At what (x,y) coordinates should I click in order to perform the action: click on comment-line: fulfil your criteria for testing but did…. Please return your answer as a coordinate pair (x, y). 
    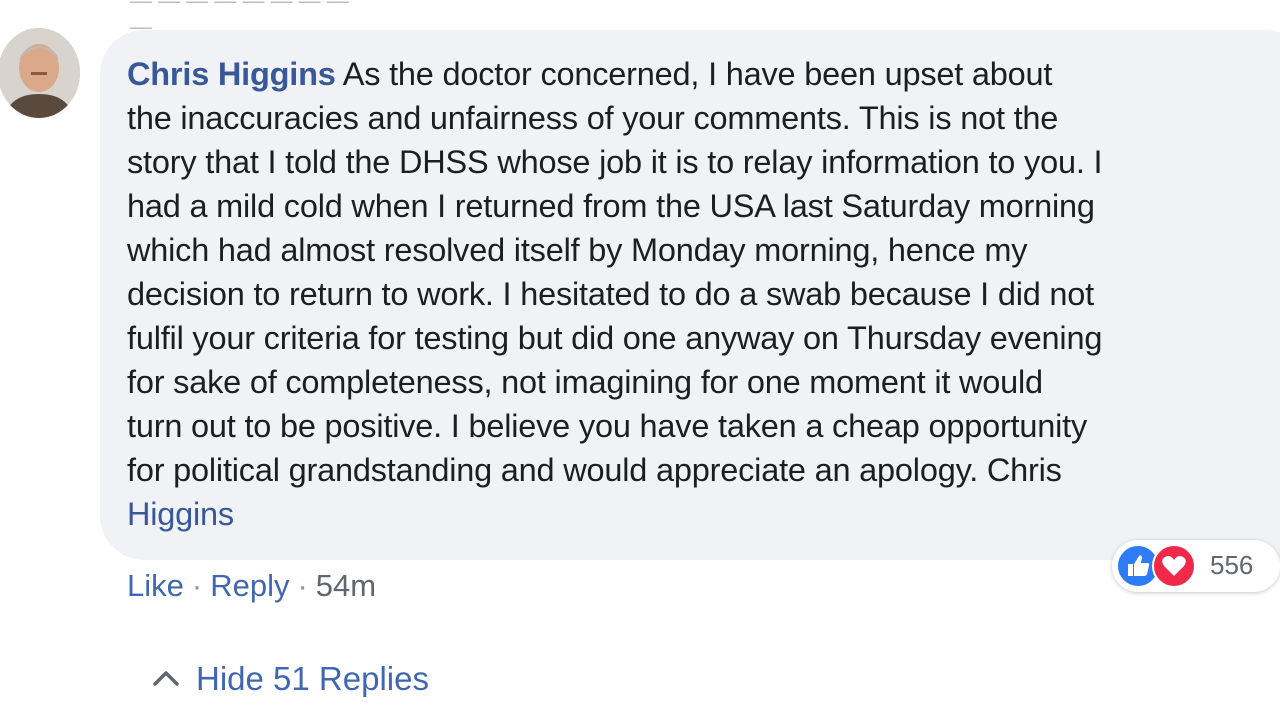
    Looking at the image, I should click on (615, 338).